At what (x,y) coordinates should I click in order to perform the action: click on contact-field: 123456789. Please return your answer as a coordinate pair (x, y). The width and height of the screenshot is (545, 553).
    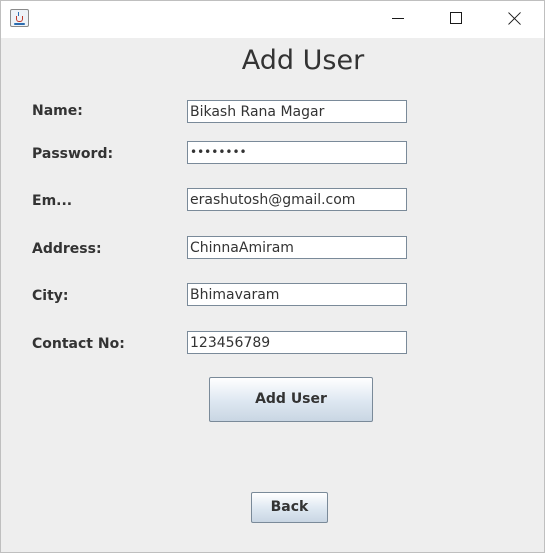
    Looking at the image, I should click on (297, 342).